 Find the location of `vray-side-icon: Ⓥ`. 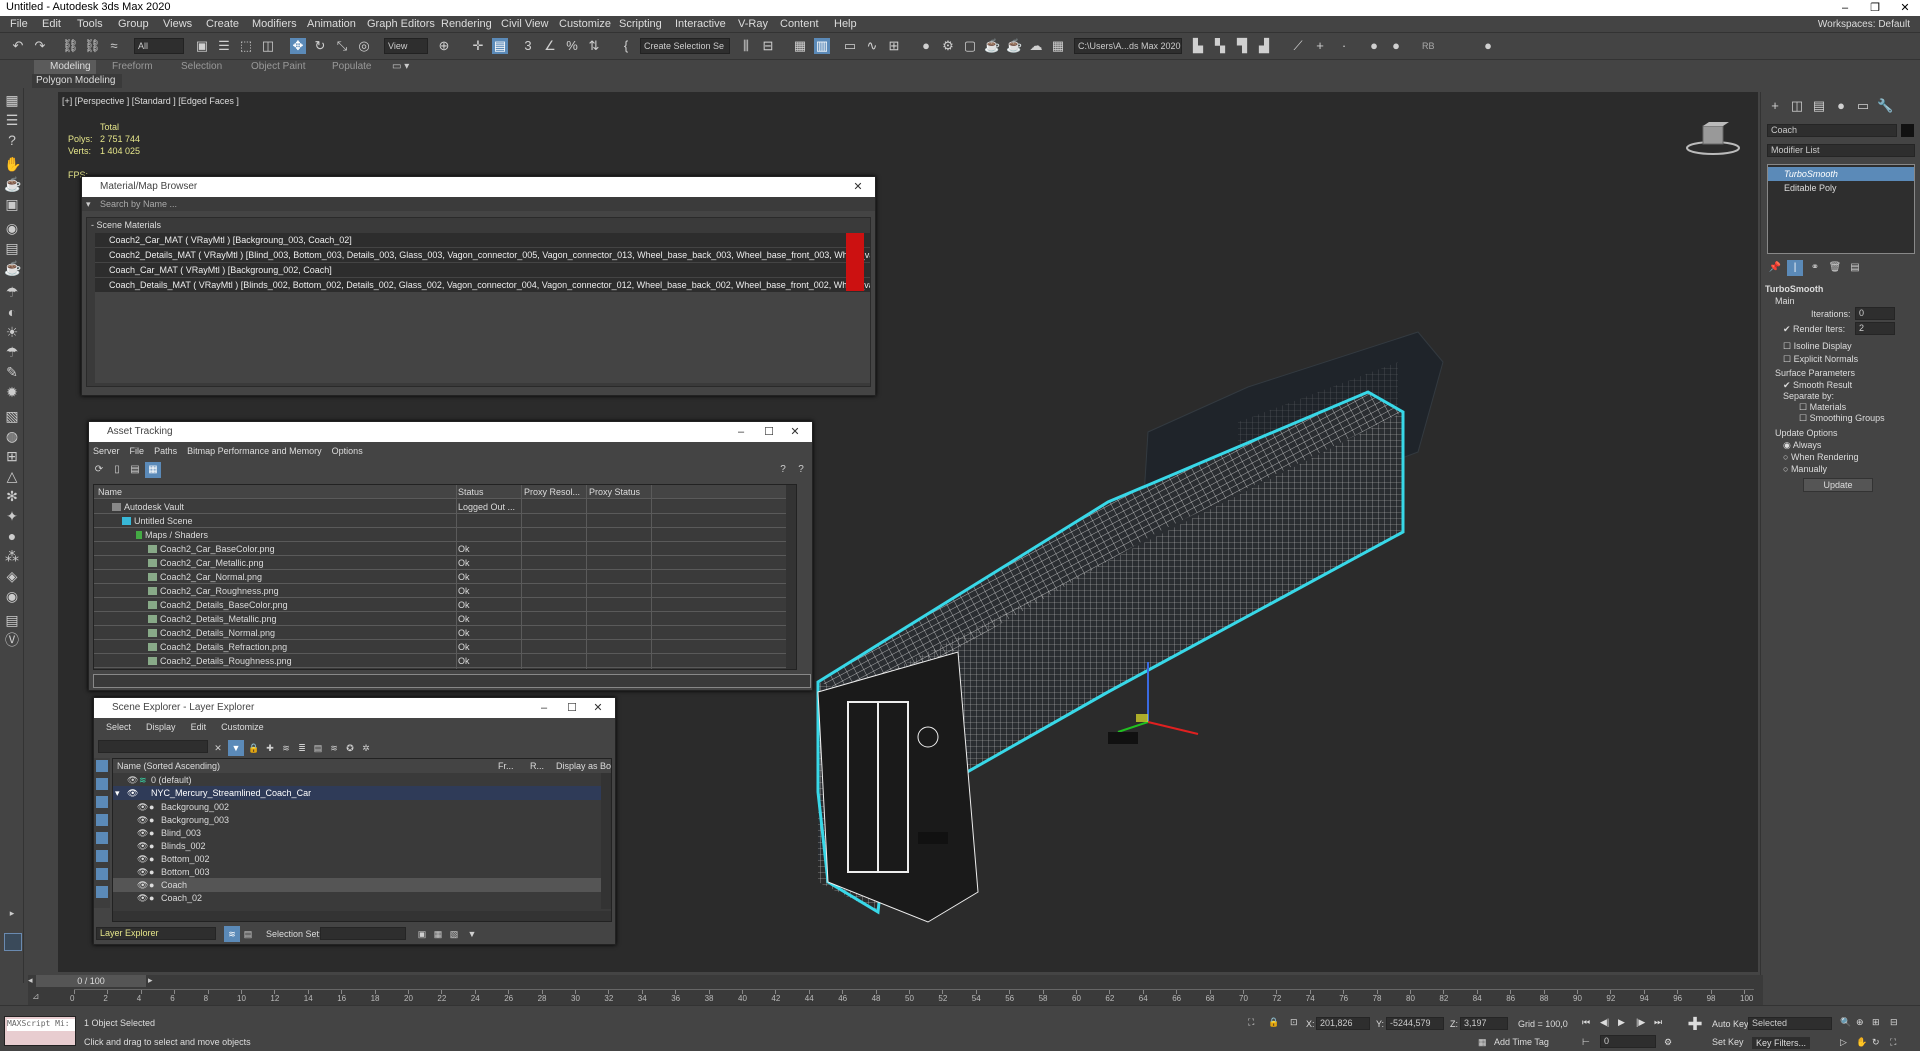

vray-side-icon: Ⓥ is located at coordinates (12, 640).